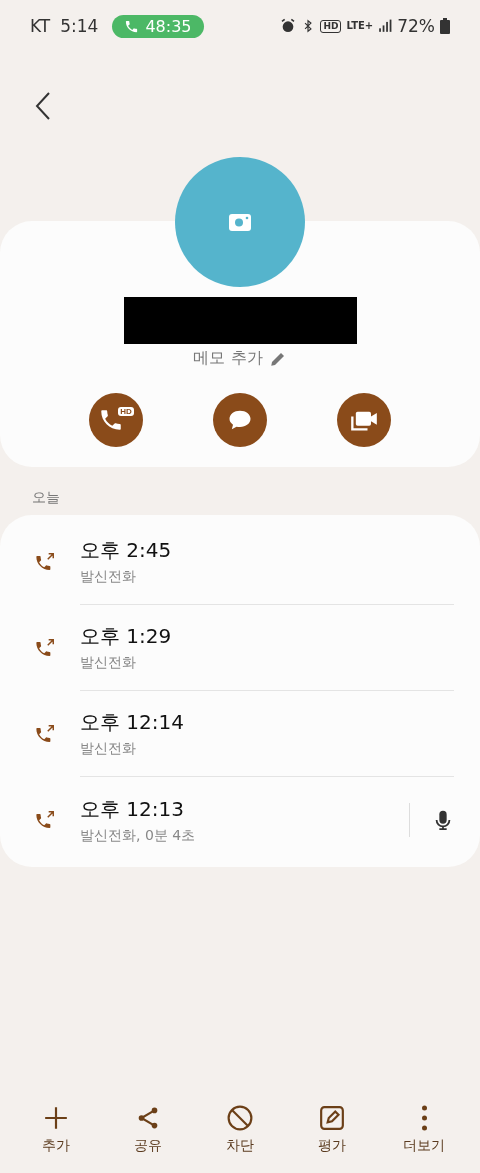 The image size is (480, 1173). Describe the element at coordinates (126, 550) in the screenshot. I see `call-time: 오후 2:45` at that location.